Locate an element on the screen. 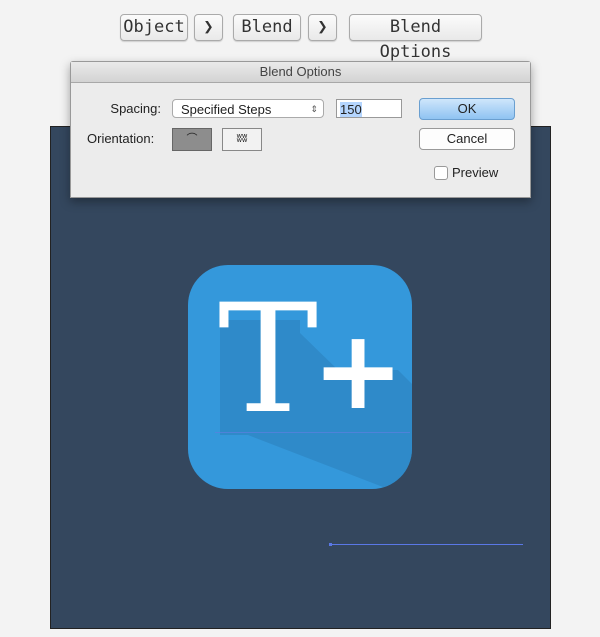 The height and width of the screenshot is (637, 600). ok-button: OK is located at coordinates (467, 109).